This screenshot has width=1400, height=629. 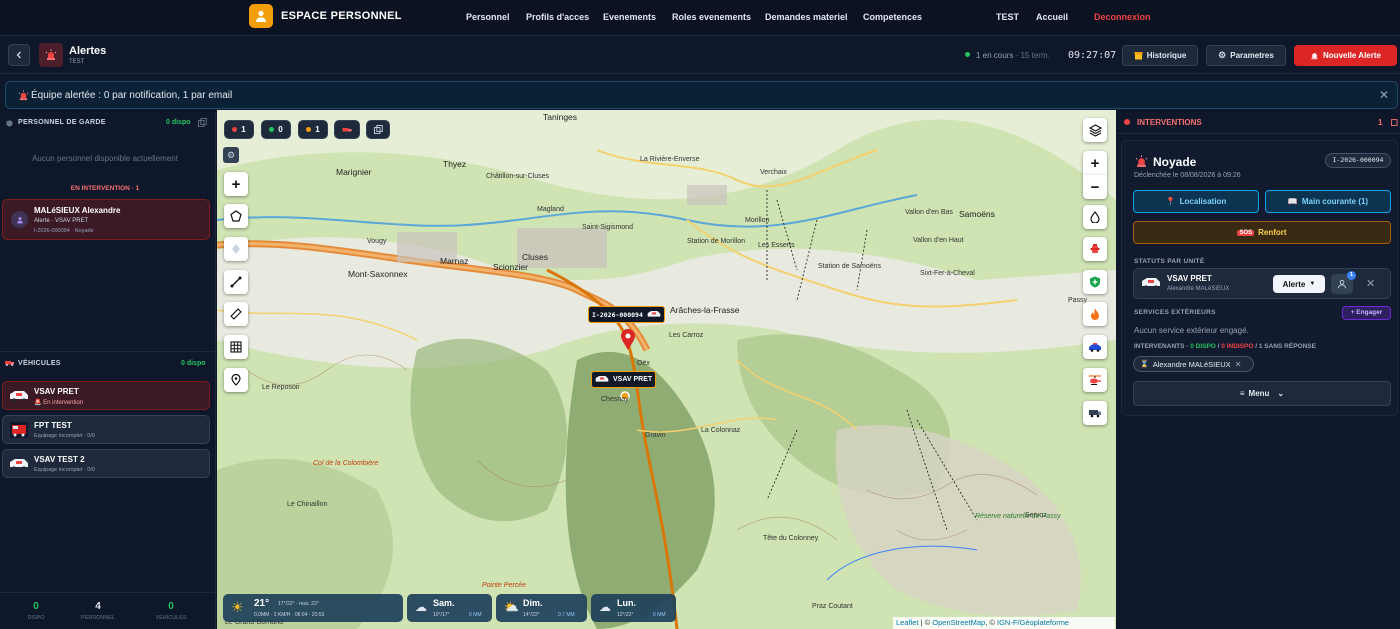 I want to click on pill-red: 1, so click(x=239, y=129).